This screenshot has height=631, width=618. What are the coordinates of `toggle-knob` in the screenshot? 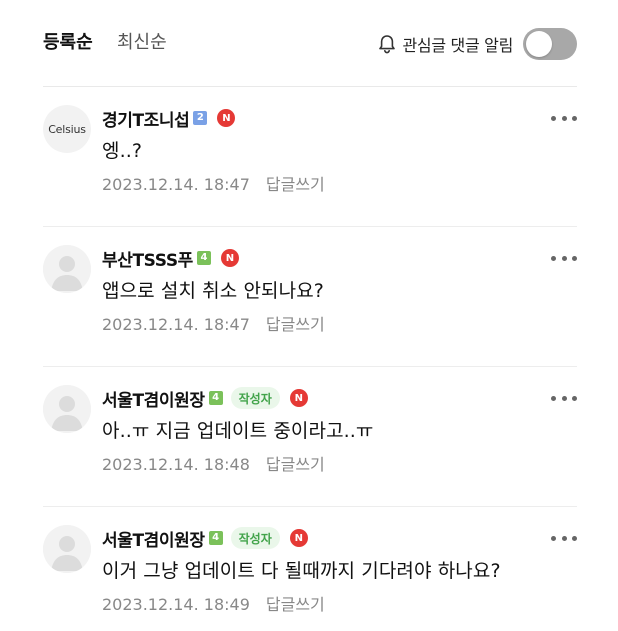 It's located at (539, 44).